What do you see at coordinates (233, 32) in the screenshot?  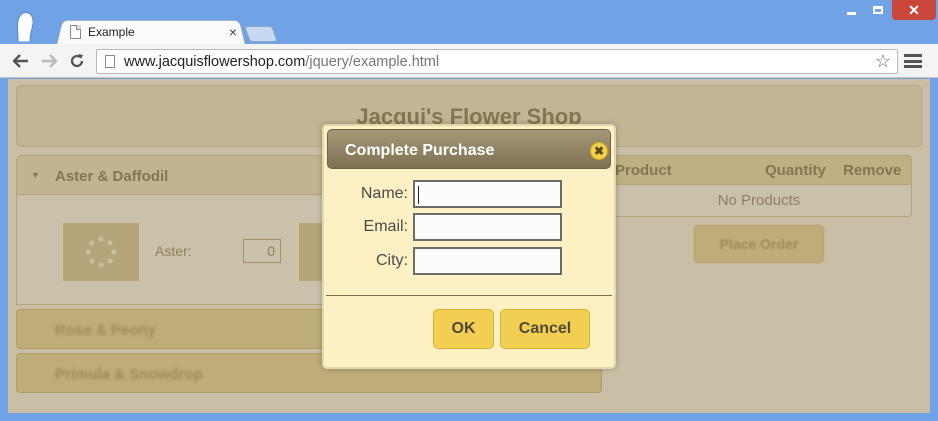 I see `tab-close-icon: ×` at bounding box center [233, 32].